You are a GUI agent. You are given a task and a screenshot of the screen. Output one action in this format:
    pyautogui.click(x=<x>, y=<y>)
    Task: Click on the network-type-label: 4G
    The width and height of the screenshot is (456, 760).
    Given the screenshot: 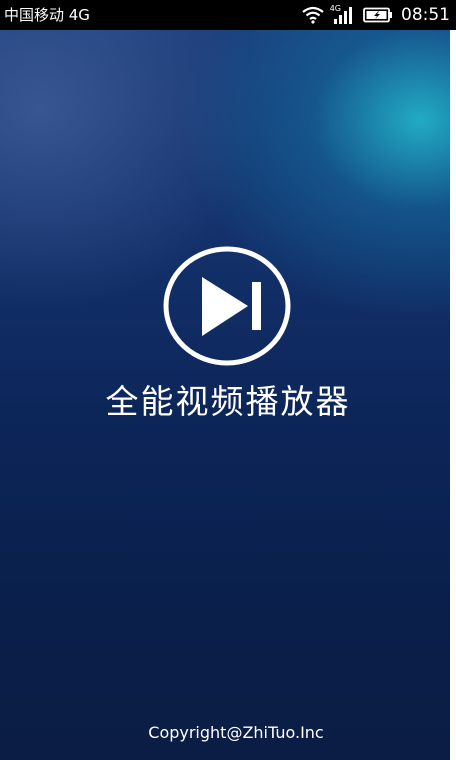 What is the action you would take?
    pyautogui.click(x=335, y=8)
    